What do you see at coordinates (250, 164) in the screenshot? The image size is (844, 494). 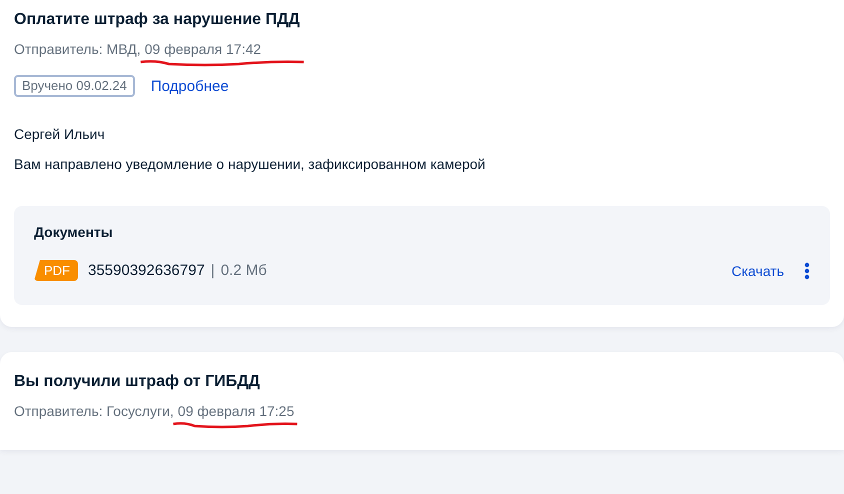 I see `message-text: Вам направлено уведомление о нарушении, зафиксированном камерой` at bounding box center [250, 164].